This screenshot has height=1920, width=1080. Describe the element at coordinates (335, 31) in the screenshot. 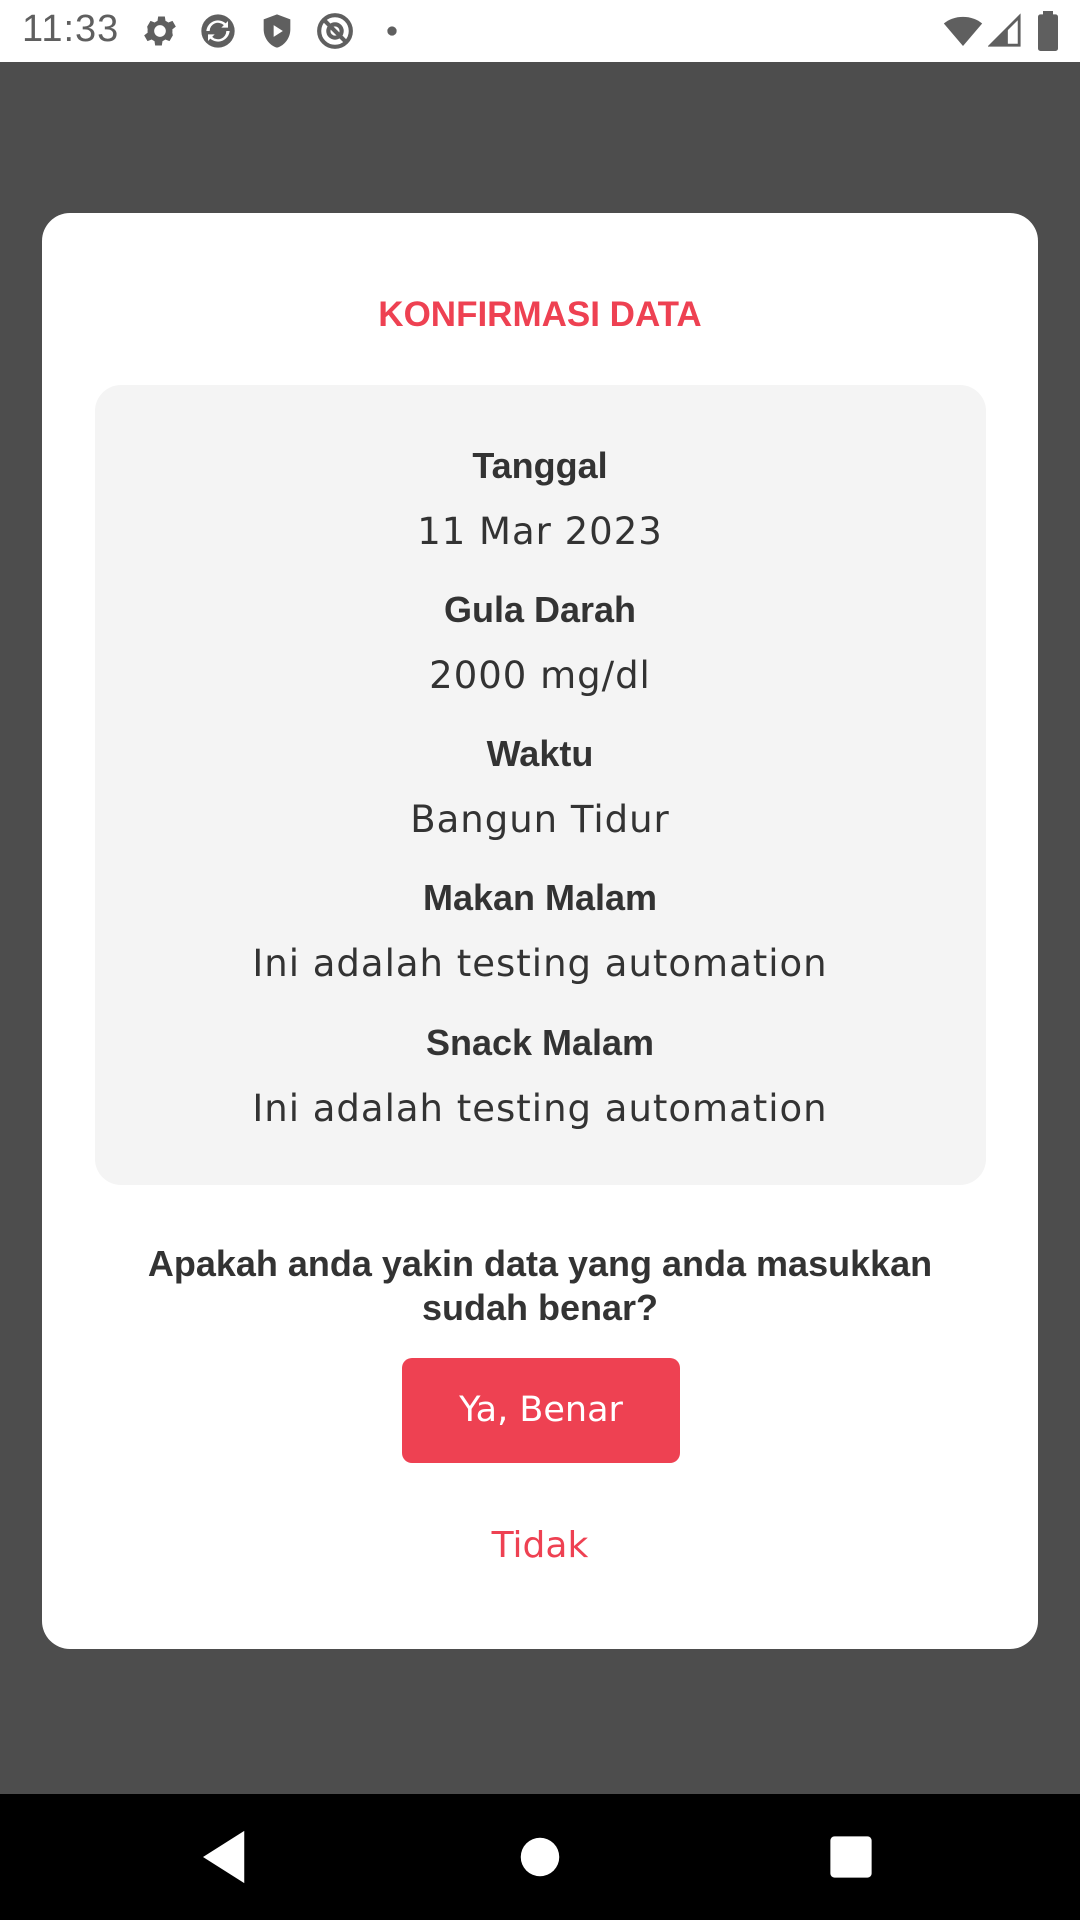

I see `at-sign-icon` at that location.